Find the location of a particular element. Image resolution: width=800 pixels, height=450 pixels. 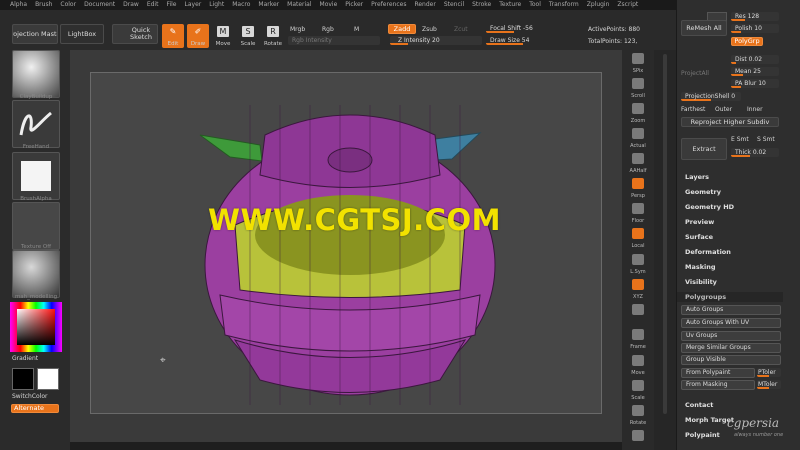

zadd-toggle: Zadd is located at coordinates (402, 29).